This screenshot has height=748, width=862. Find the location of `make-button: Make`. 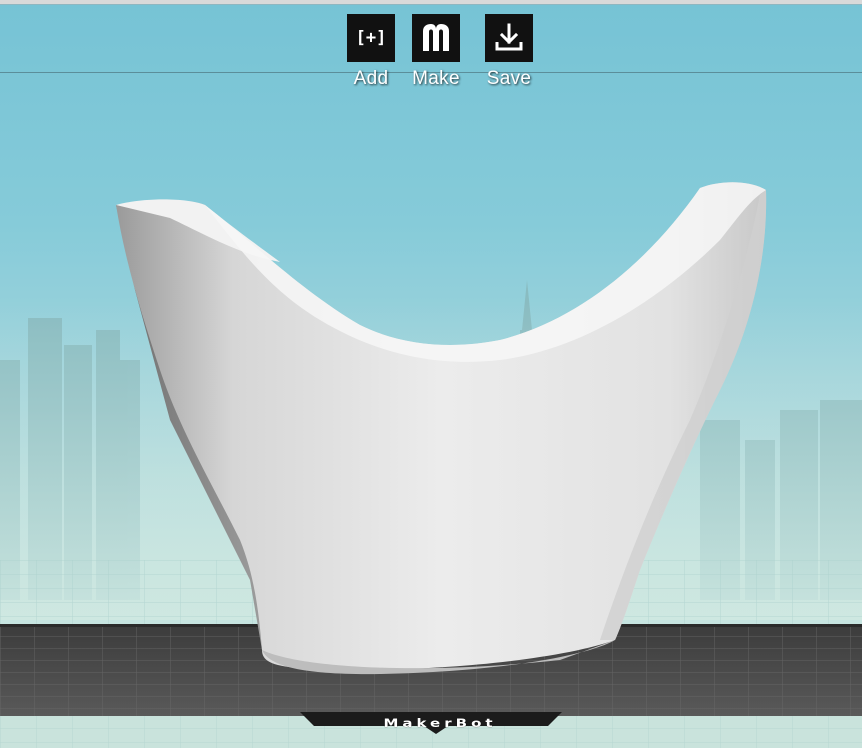

make-button: Make is located at coordinates (436, 52).